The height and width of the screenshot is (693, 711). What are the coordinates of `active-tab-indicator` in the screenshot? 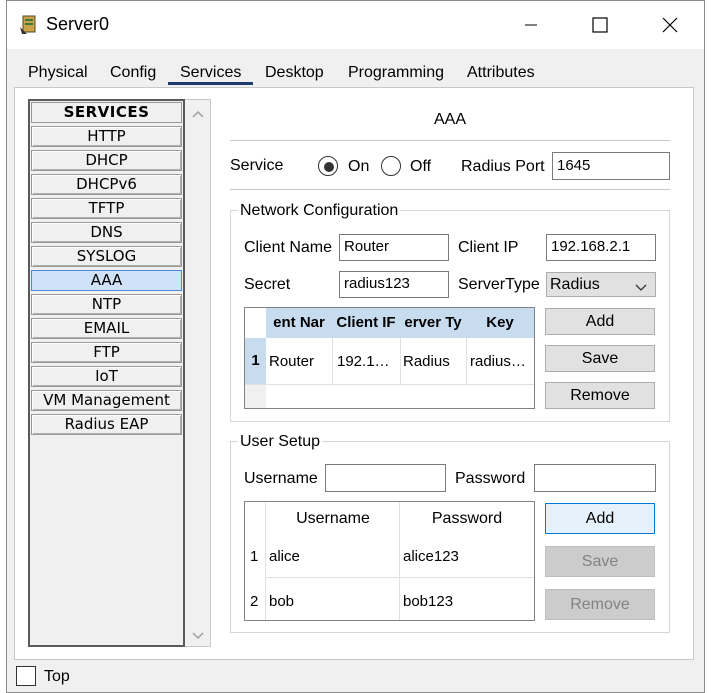 It's located at (210, 83).